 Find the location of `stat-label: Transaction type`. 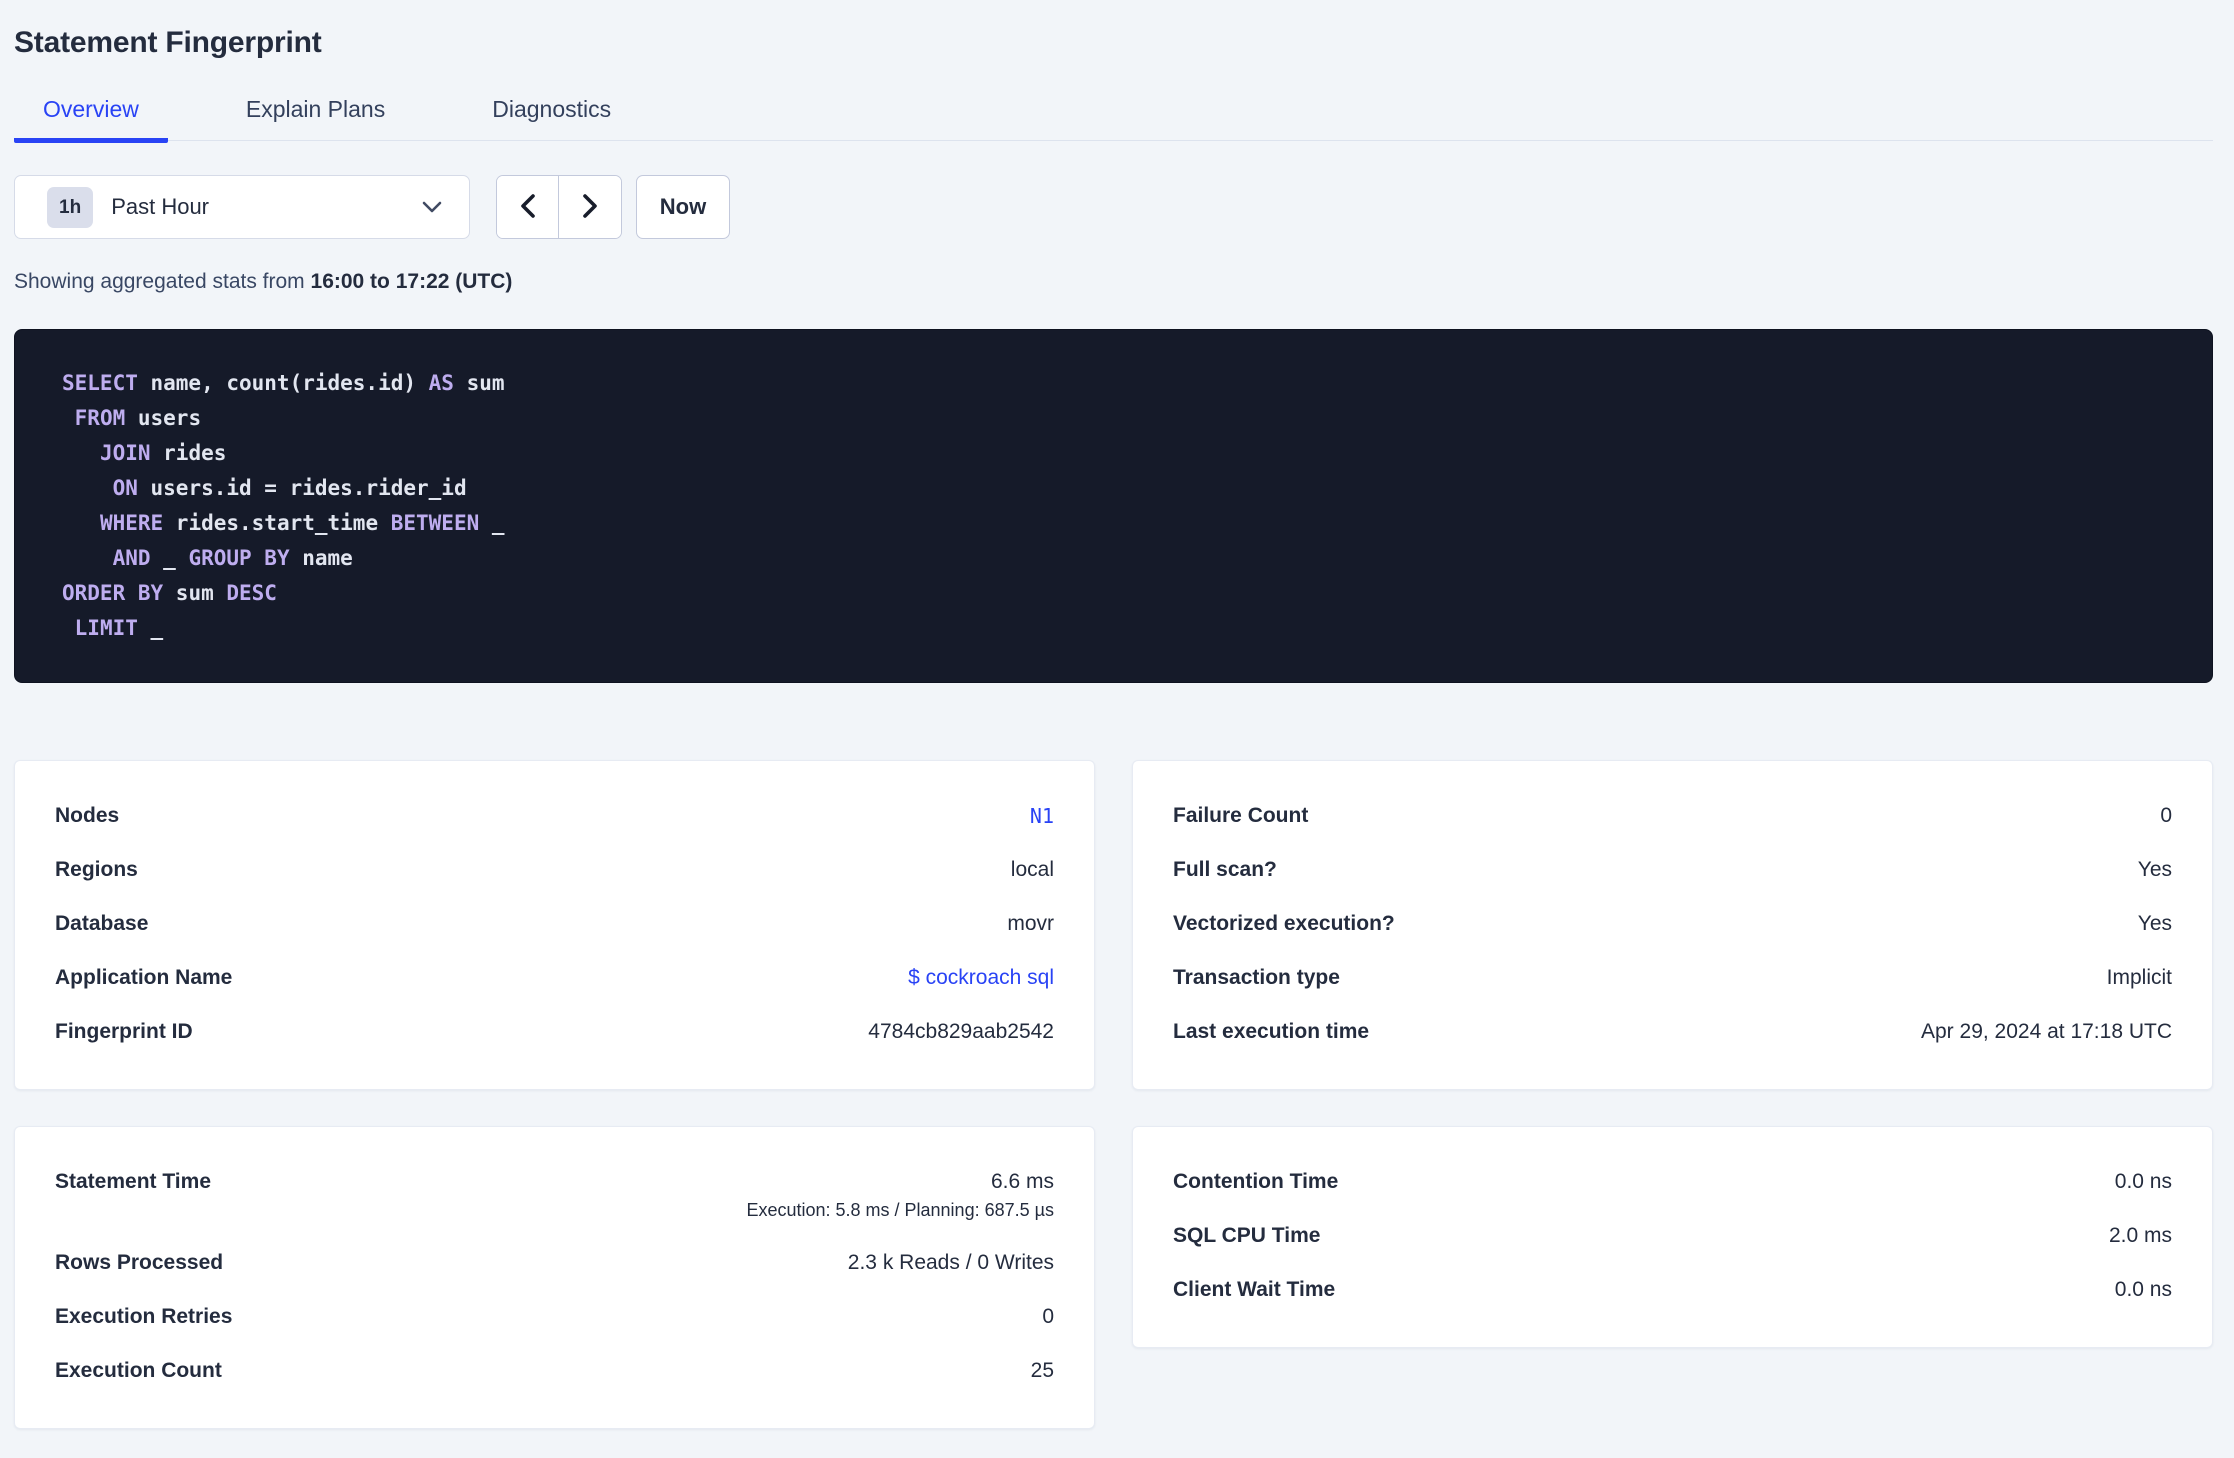

stat-label: Transaction type is located at coordinates (1256, 977).